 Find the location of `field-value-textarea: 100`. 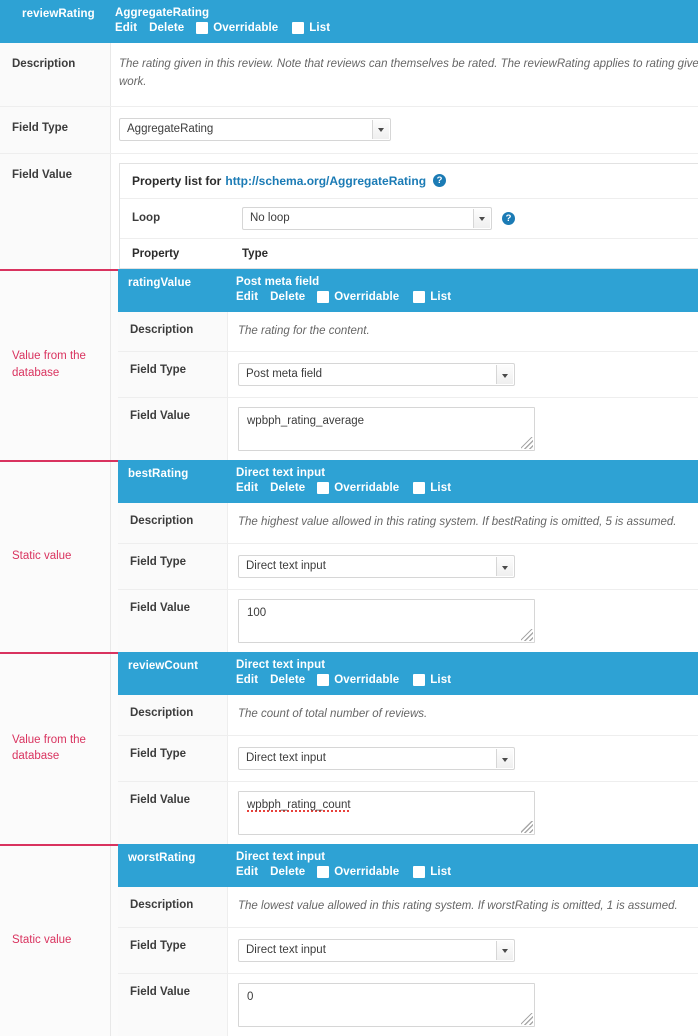

field-value-textarea: 100 is located at coordinates (386, 621).